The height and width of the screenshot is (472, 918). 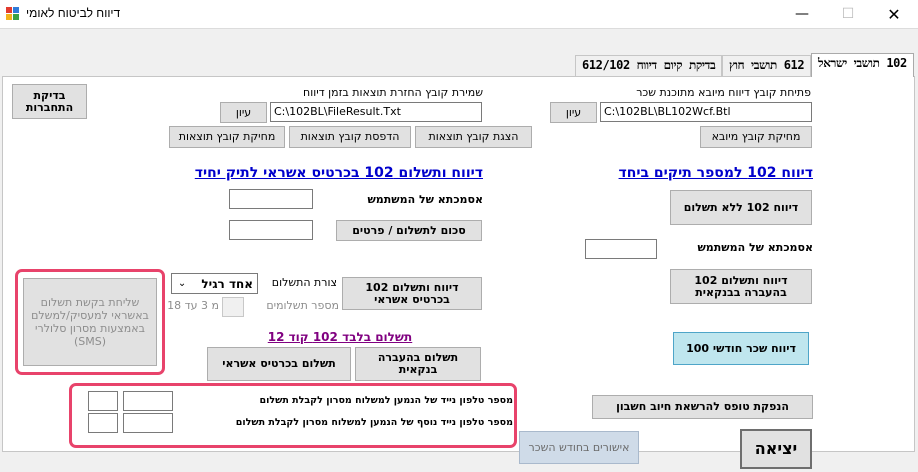 I want to click on phone-1-number-input, so click(x=148, y=401).